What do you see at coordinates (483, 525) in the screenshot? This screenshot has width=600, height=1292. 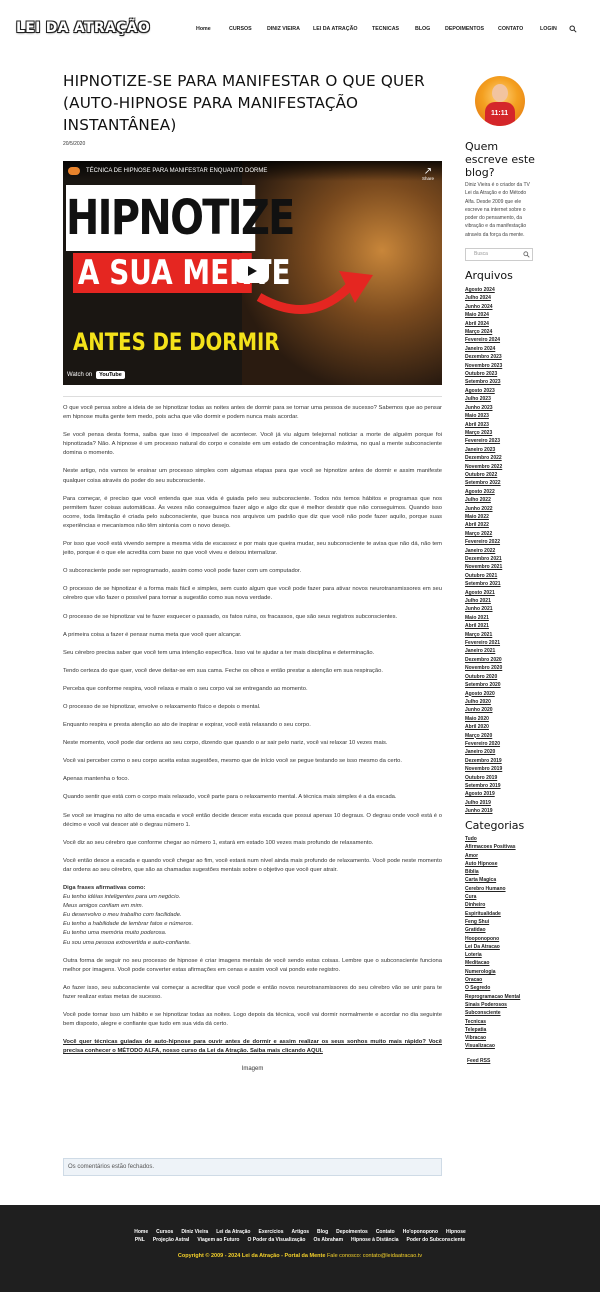 I see `archive-link: Abril 2022` at bounding box center [483, 525].